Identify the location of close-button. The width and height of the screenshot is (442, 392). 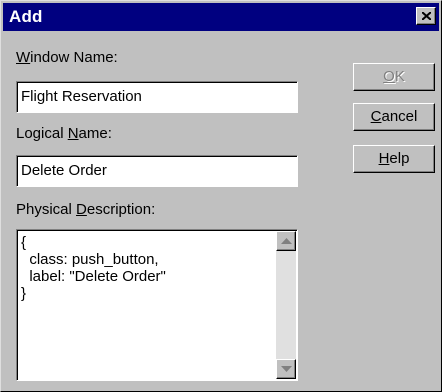
(426, 16).